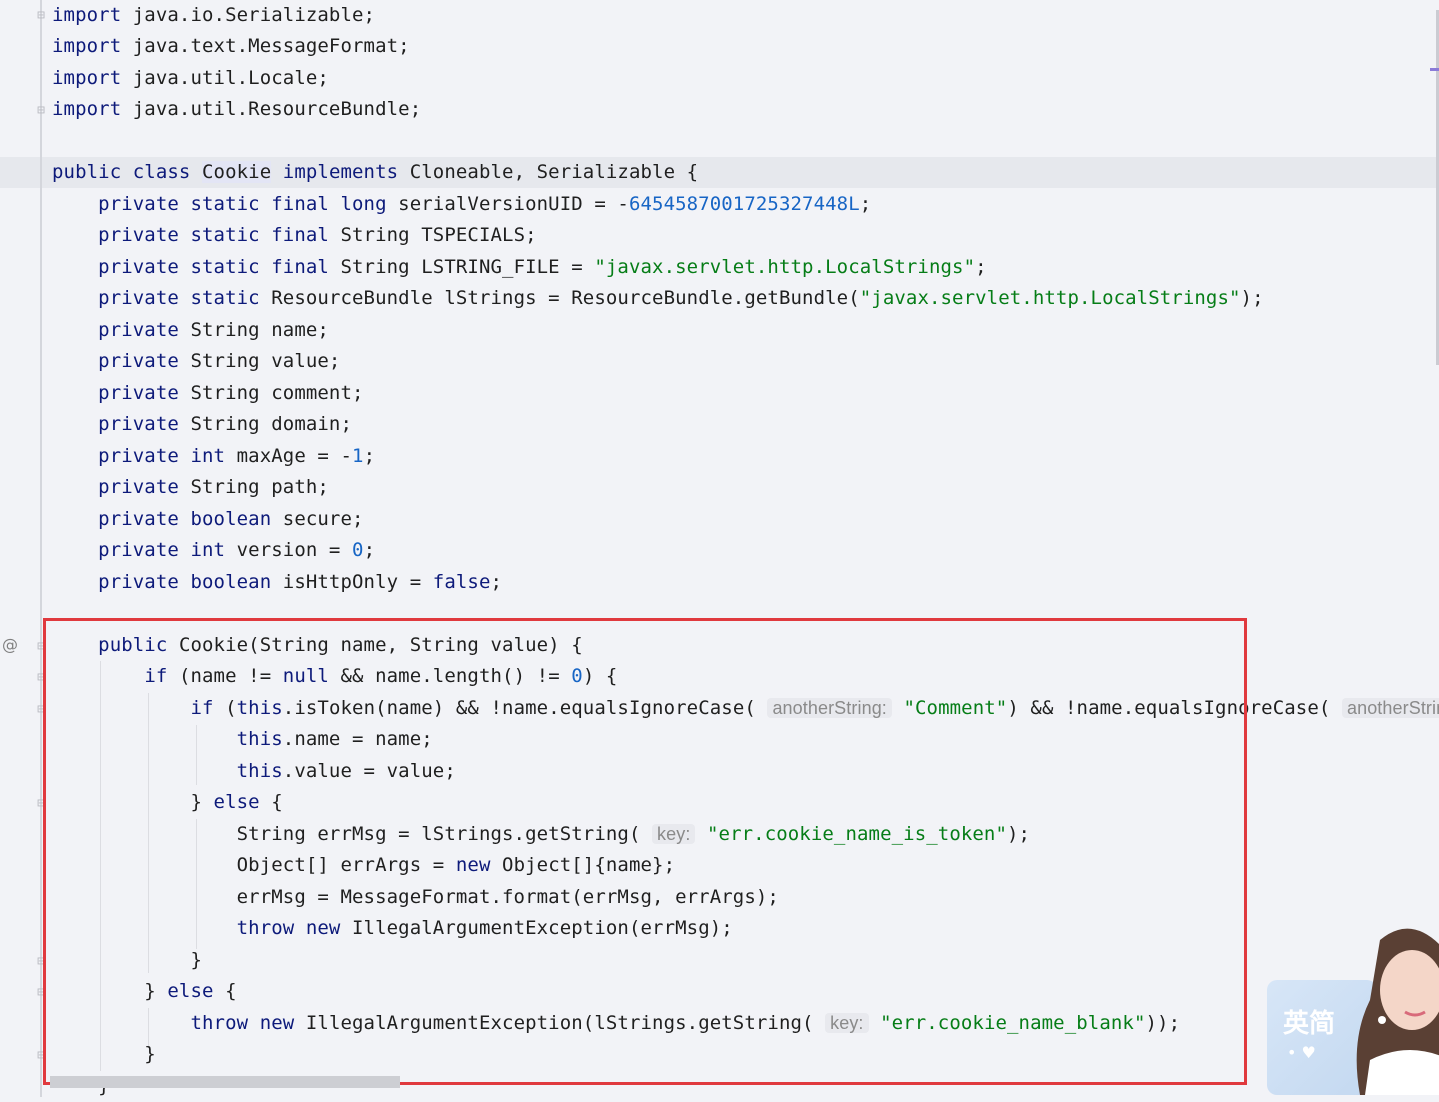  What do you see at coordinates (473, 865) in the screenshot?
I see `keyword: new` at bounding box center [473, 865].